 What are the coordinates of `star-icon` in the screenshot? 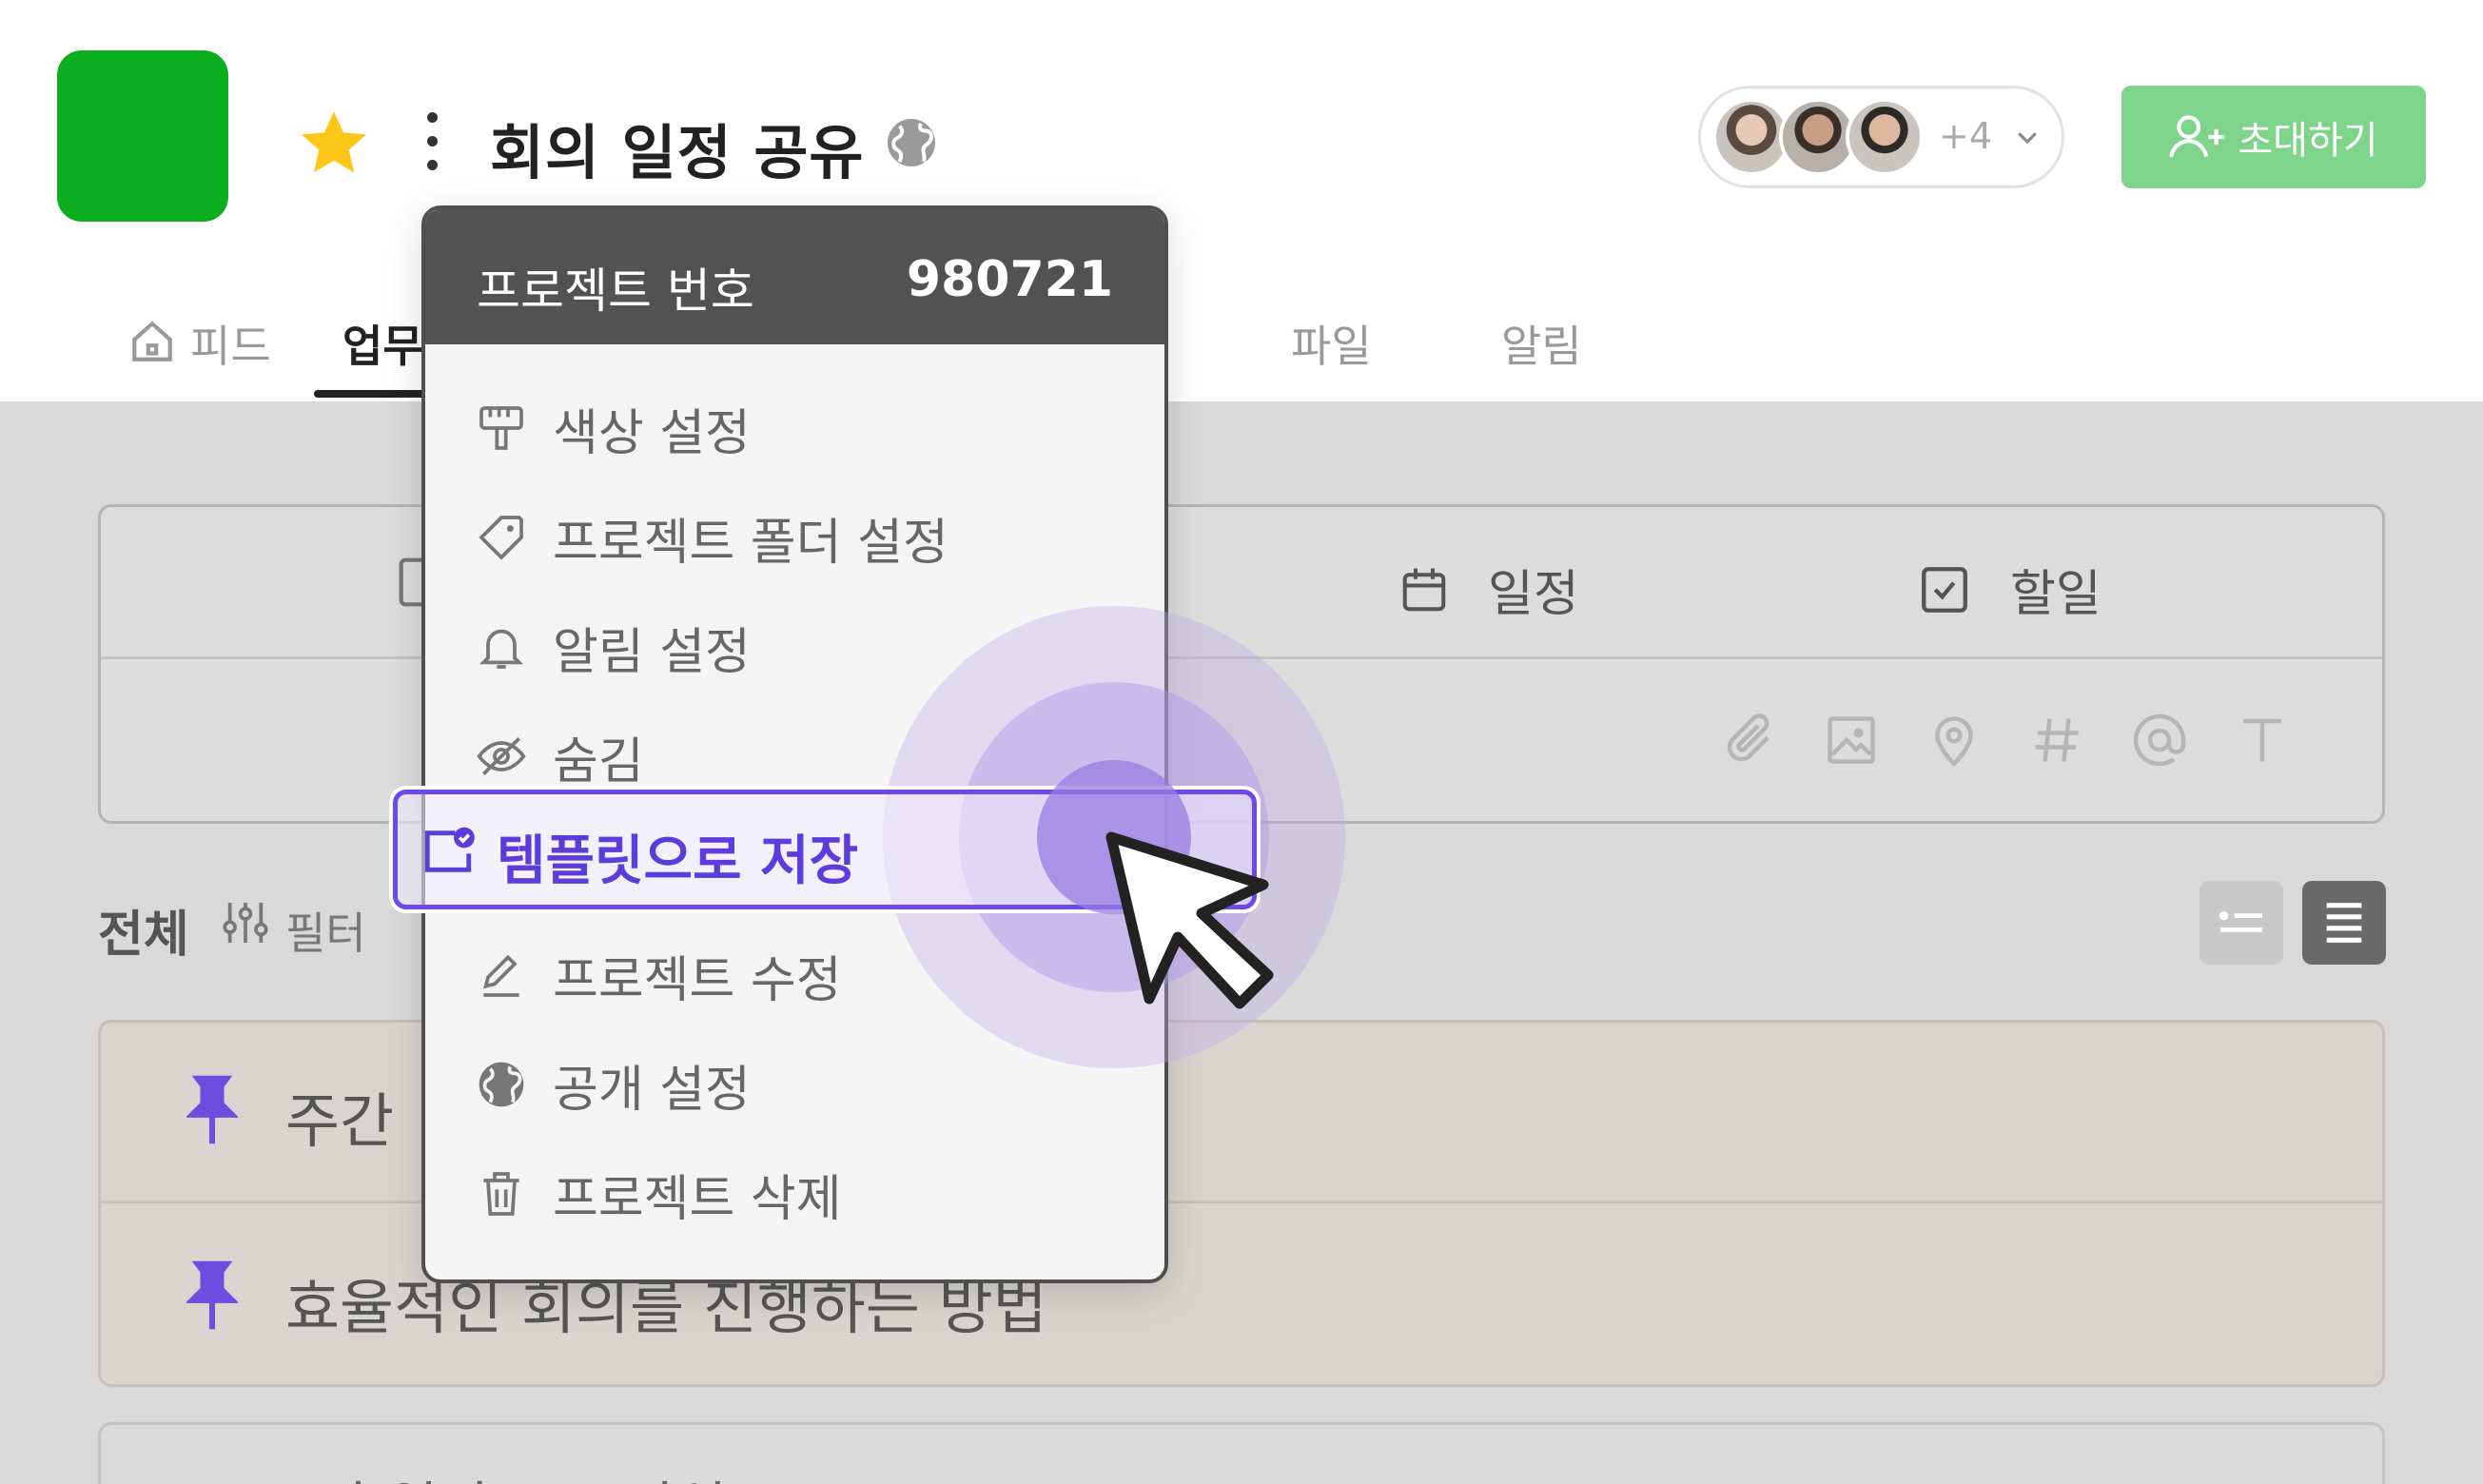 It's located at (334, 144).